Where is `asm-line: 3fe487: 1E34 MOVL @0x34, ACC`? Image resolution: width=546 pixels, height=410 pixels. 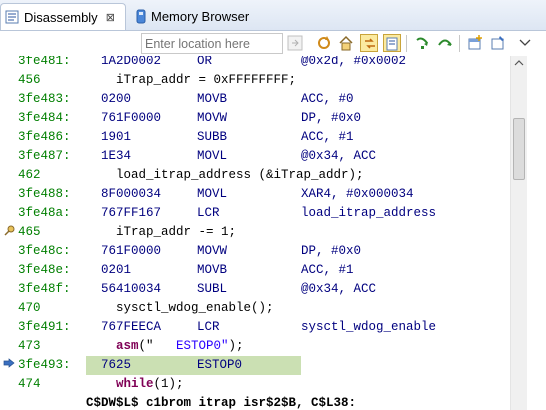
asm-line: 3fe487: 1E34 MOVL @0x34, ACC is located at coordinates (255, 156).